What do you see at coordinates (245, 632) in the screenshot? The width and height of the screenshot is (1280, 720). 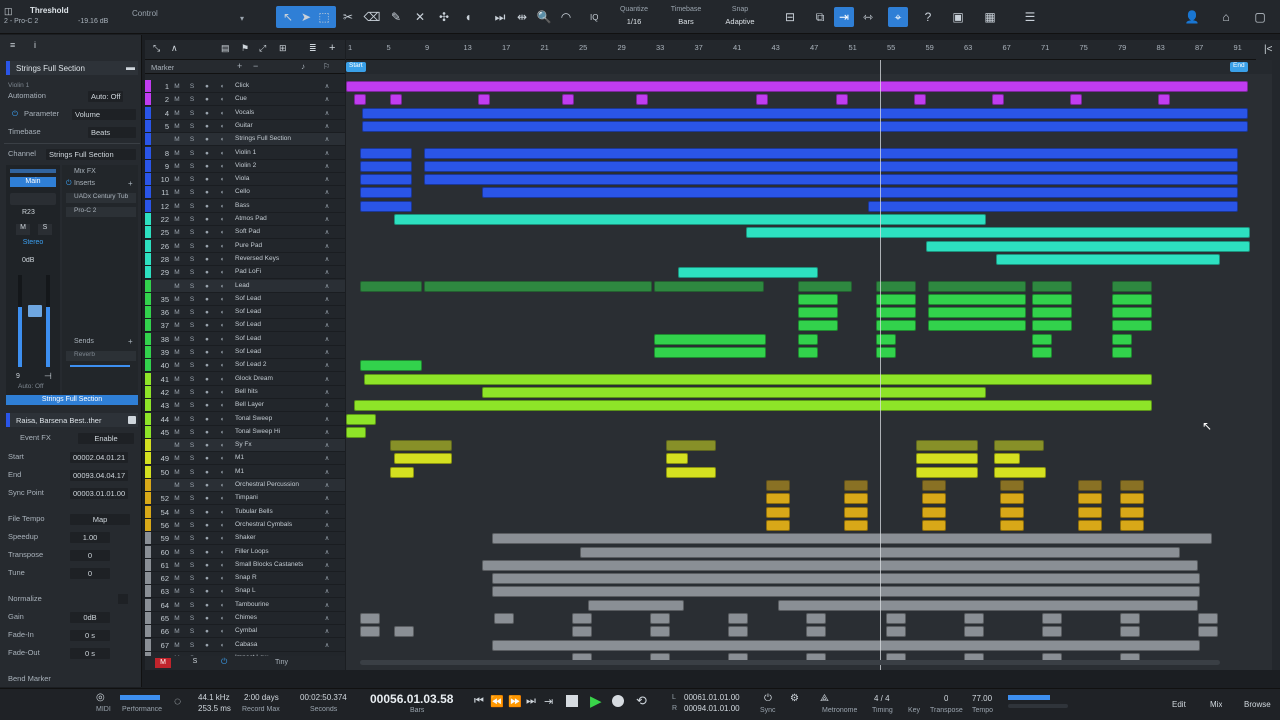 I see `track-row: 66 M S ● ◖ Cymbal ∧` at bounding box center [245, 632].